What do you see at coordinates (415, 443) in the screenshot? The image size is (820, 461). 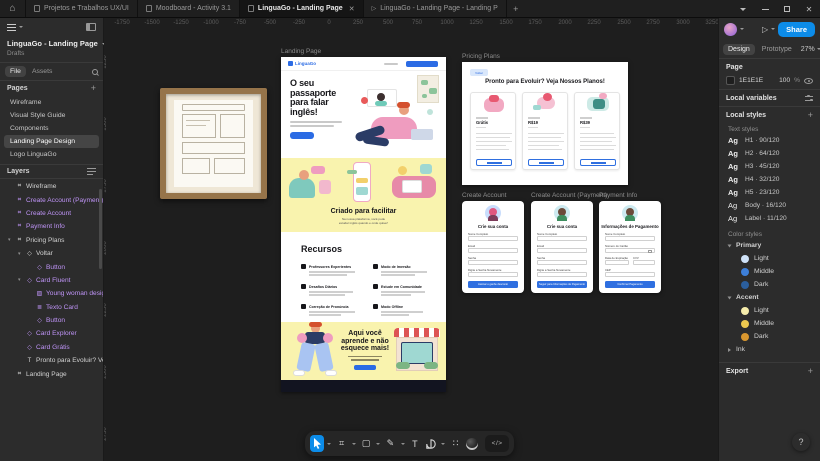 I see `text-tool: T` at bounding box center [415, 443].